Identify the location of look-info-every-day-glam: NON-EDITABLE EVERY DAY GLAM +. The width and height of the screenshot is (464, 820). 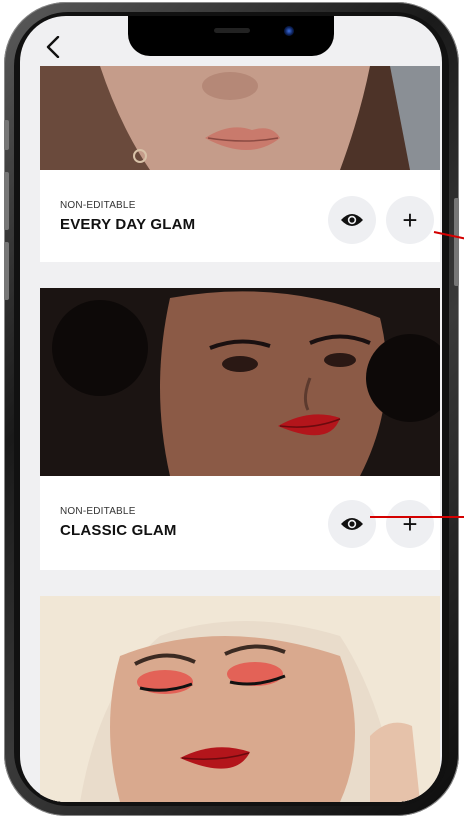
(240, 216).